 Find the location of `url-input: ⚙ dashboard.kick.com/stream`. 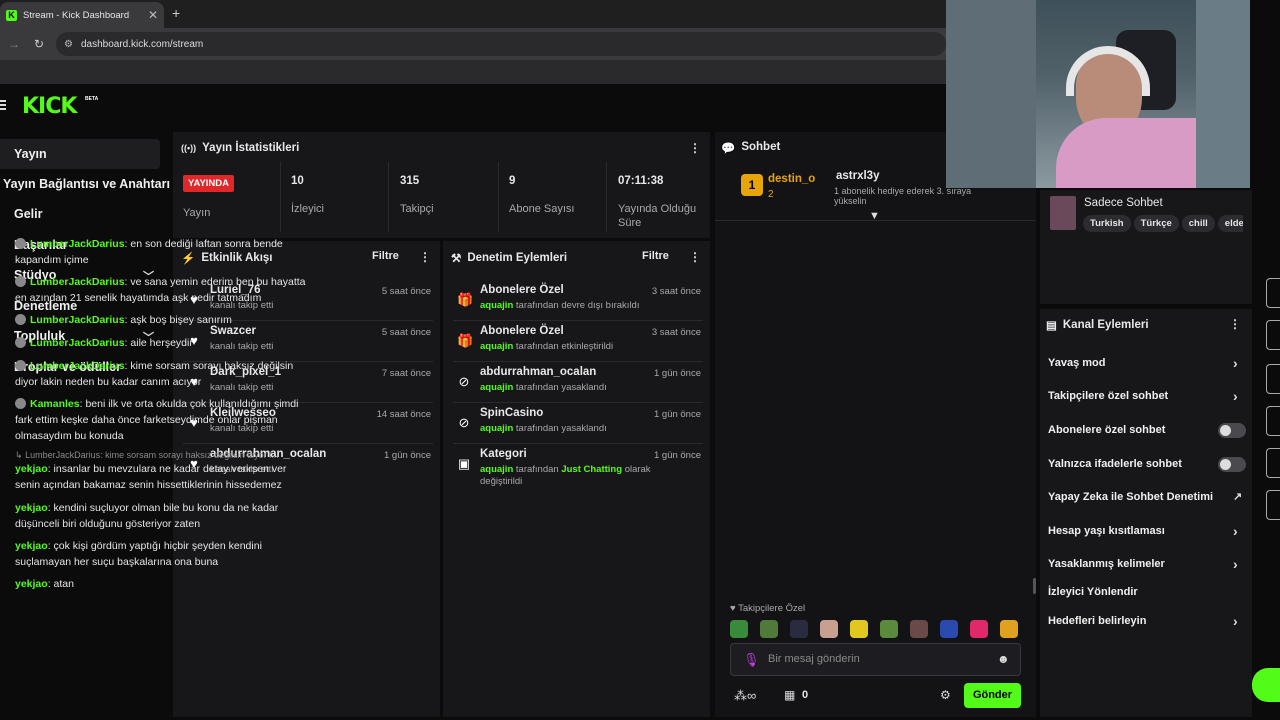

url-input: ⚙ dashboard.kick.com/stream is located at coordinates (501, 44).